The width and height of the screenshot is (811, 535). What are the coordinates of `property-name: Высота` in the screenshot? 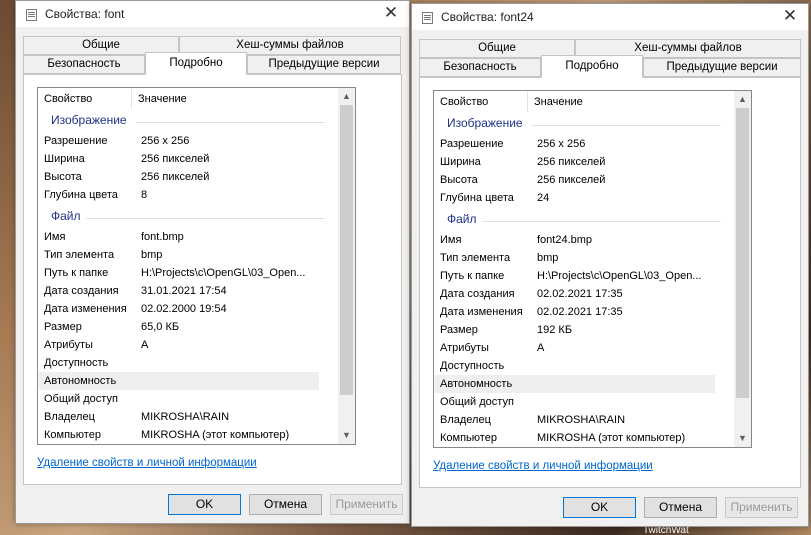 It's located at (459, 180).